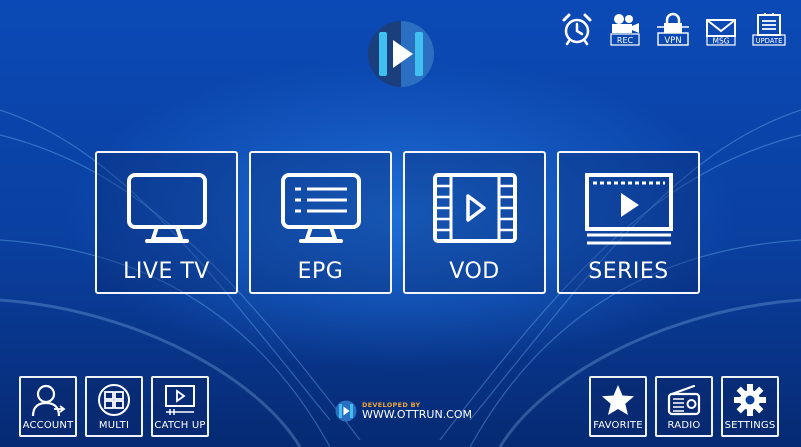 This screenshot has width=801, height=447. Describe the element at coordinates (684, 400) in the screenshot. I see `radio-icon` at that location.